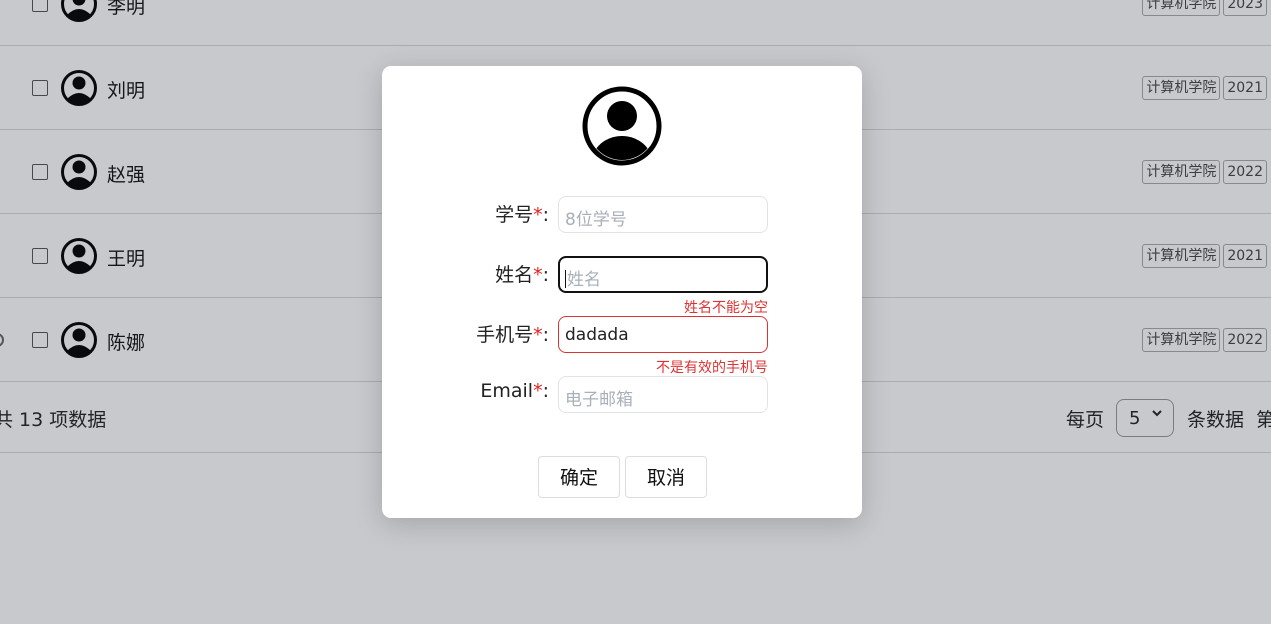  What do you see at coordinates (522, 215) in the screenshot?
I see `student-id-label: 学号*:` at bounding box center [522, 215].